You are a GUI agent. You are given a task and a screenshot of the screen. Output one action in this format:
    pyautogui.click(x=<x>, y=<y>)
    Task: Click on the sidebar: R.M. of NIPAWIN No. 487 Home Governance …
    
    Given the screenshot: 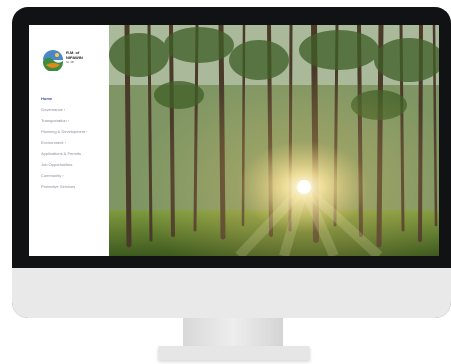 What is the action you would take?
    pyautogui.click(x=69, y=140)
    